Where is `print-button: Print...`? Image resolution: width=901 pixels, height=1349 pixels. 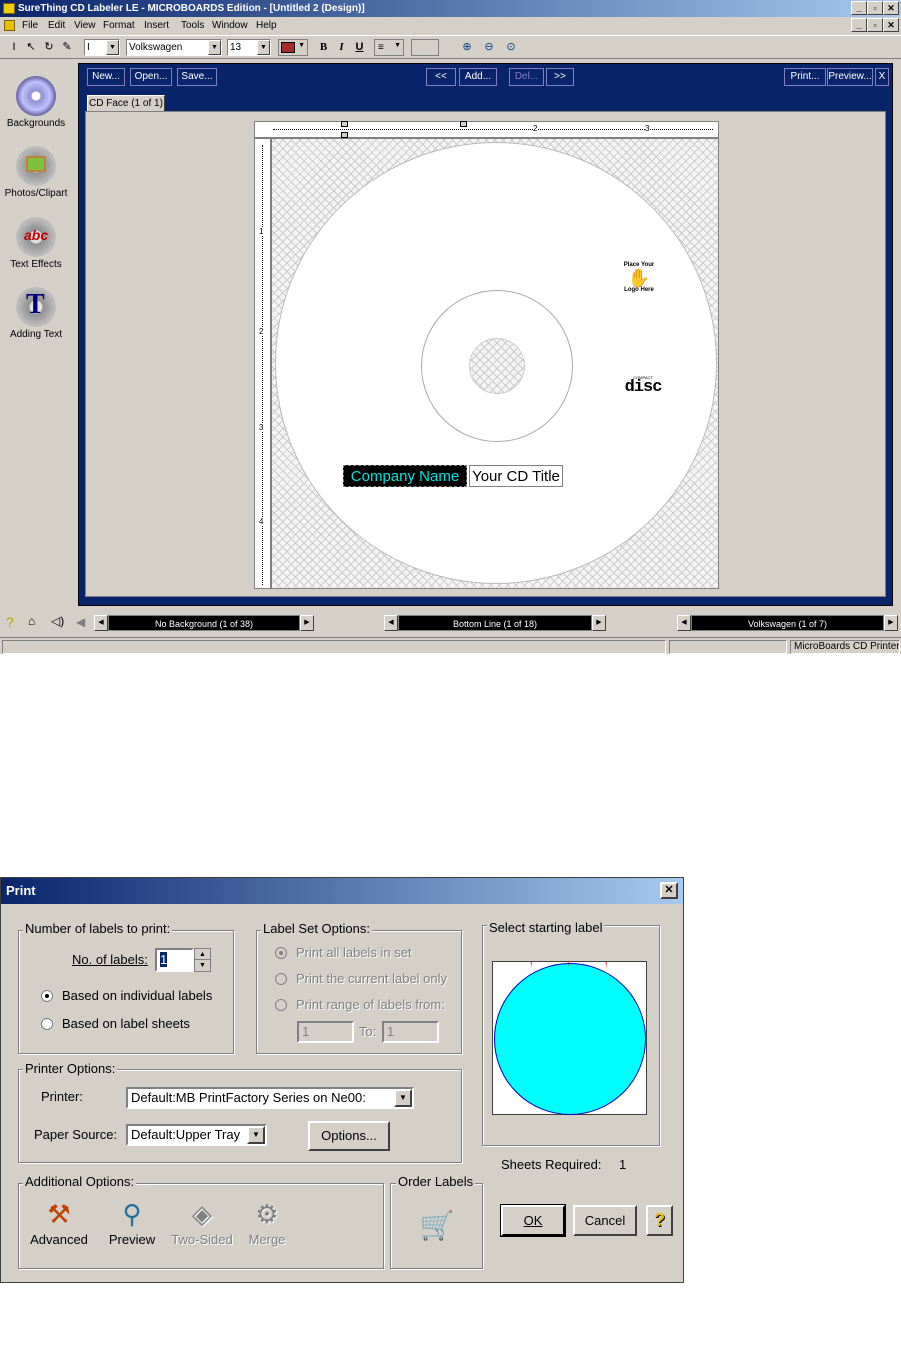
print-button: Print... is located at coordinates (805, 77).